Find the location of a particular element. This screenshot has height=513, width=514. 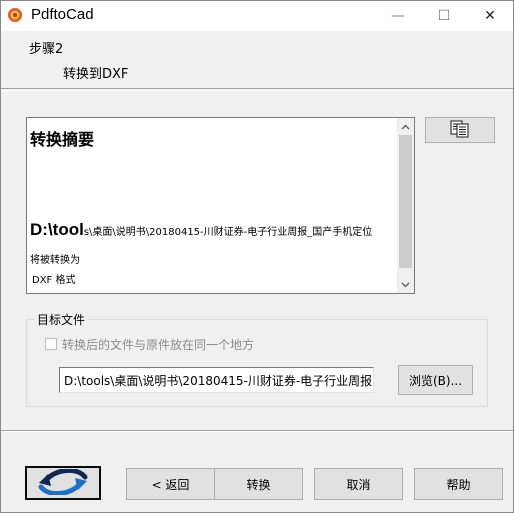

logo-button is located at coordinates (63, 483).